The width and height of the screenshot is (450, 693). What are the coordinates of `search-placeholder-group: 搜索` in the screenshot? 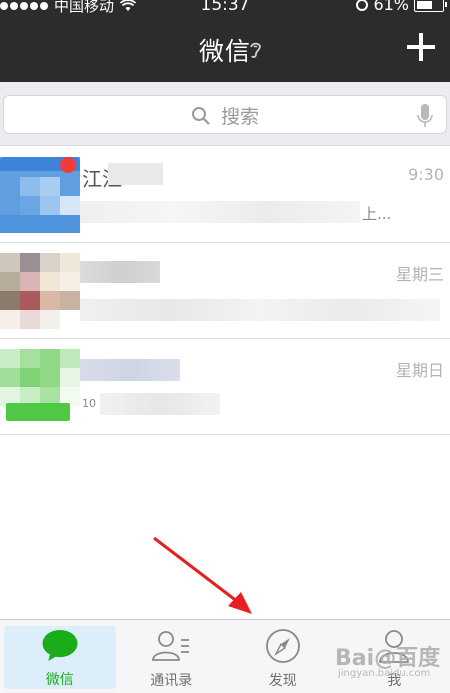 It's located at (225, 115).